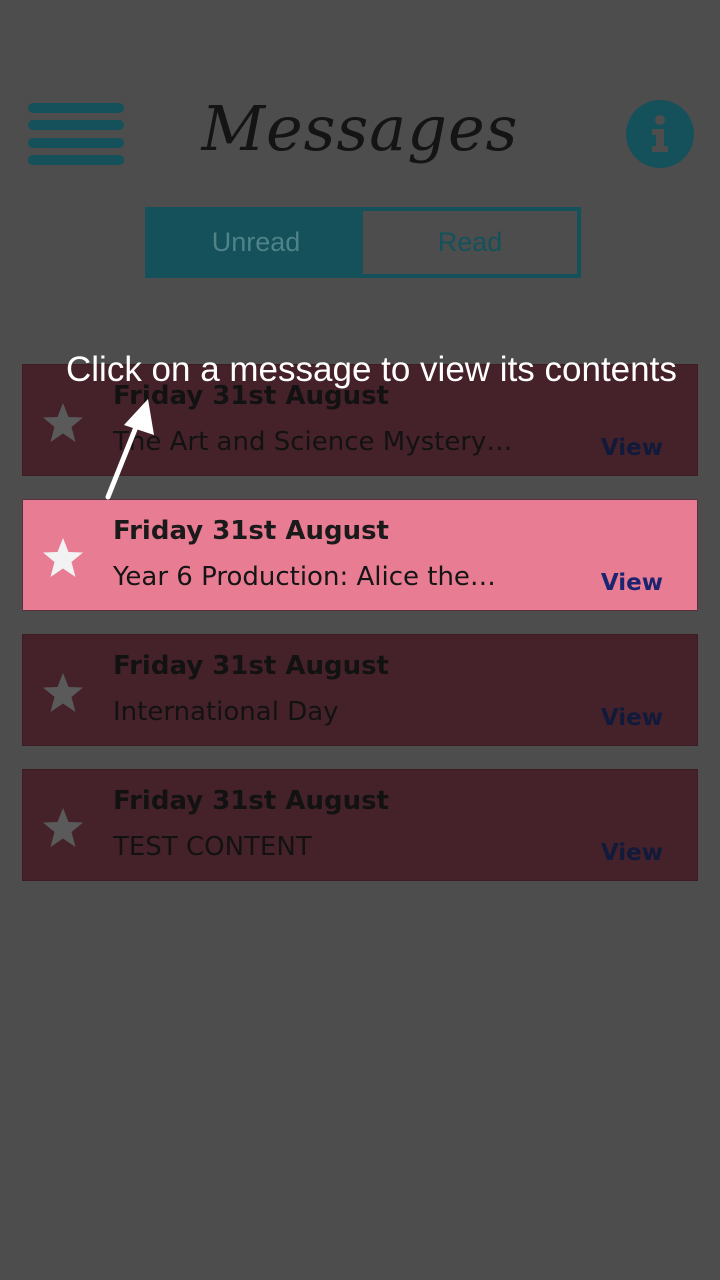 The height and width of the screenshot is (1280, 720). What do you see at coordinates (360, 128) in the screenshot?
I see `page-title: Messages` at bounding box center [360, 128].